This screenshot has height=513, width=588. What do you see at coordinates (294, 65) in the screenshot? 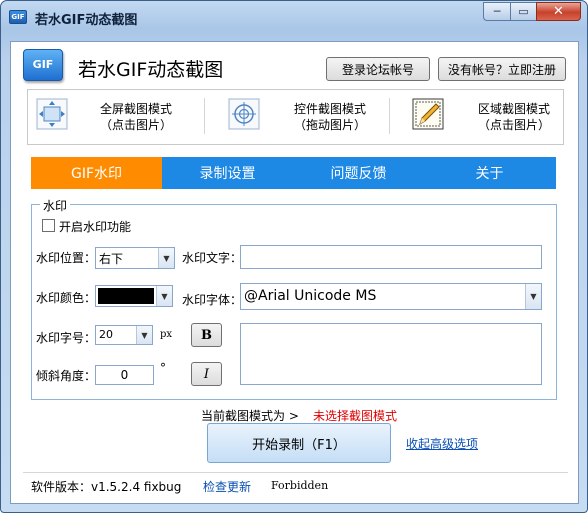
I see `header: GIF 若水GIF动态截图 登录论坛帐号 没有帐号？立即注册` at bounding box center [294, 65].